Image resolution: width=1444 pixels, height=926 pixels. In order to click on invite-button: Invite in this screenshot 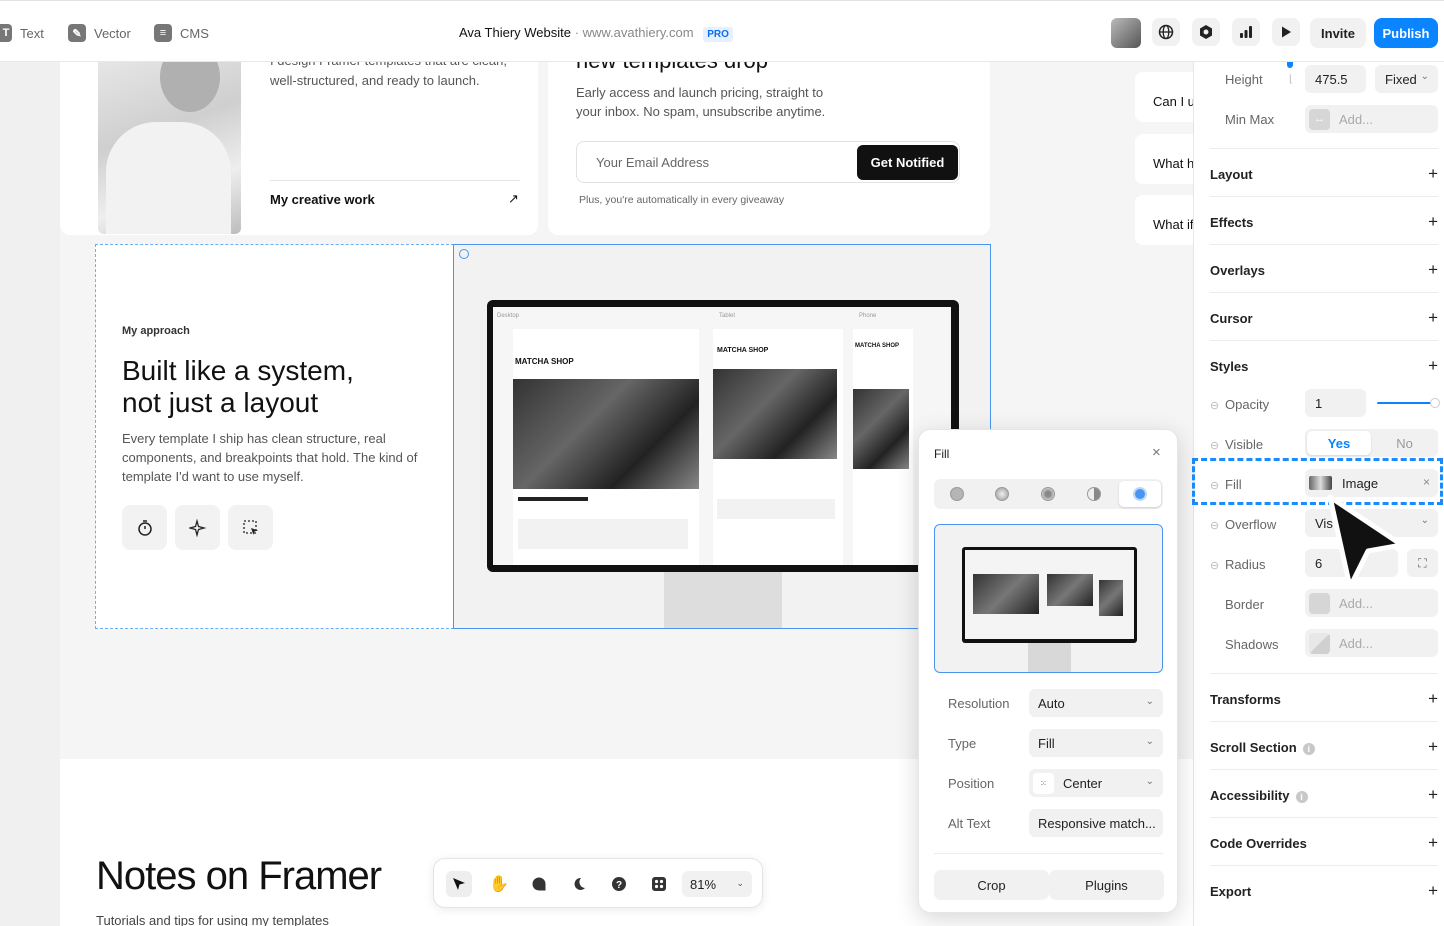, I will do `click(1338, 33)`.